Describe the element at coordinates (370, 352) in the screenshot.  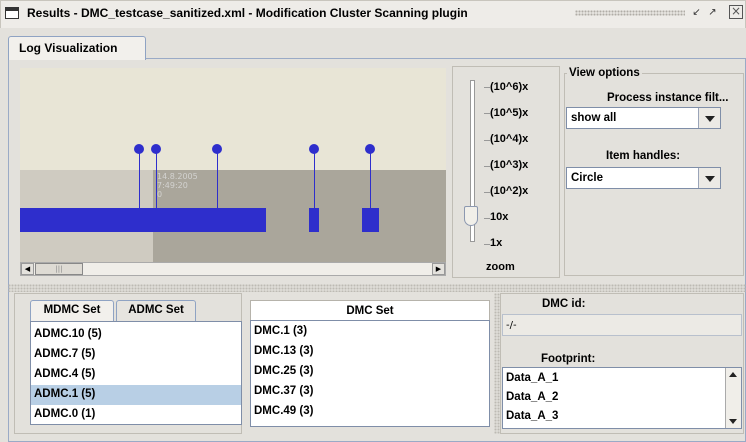
I see `list-item: DMC.13 (3)` at that location.